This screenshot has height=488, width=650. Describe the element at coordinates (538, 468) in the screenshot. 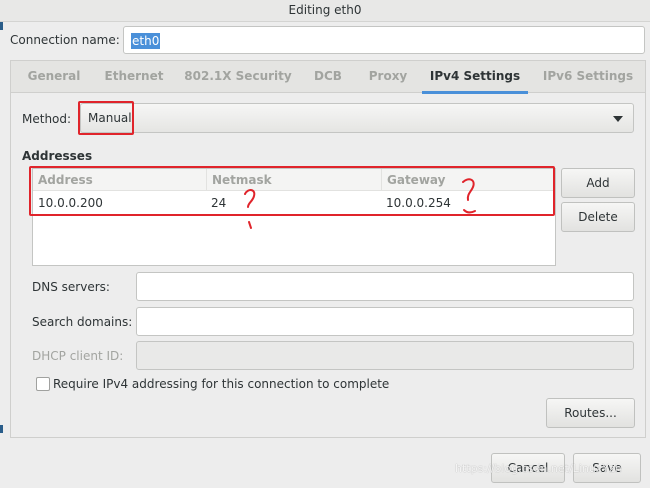

I see `watermark-text: https://blog.csdn.net/LinuxYzh` at that location.